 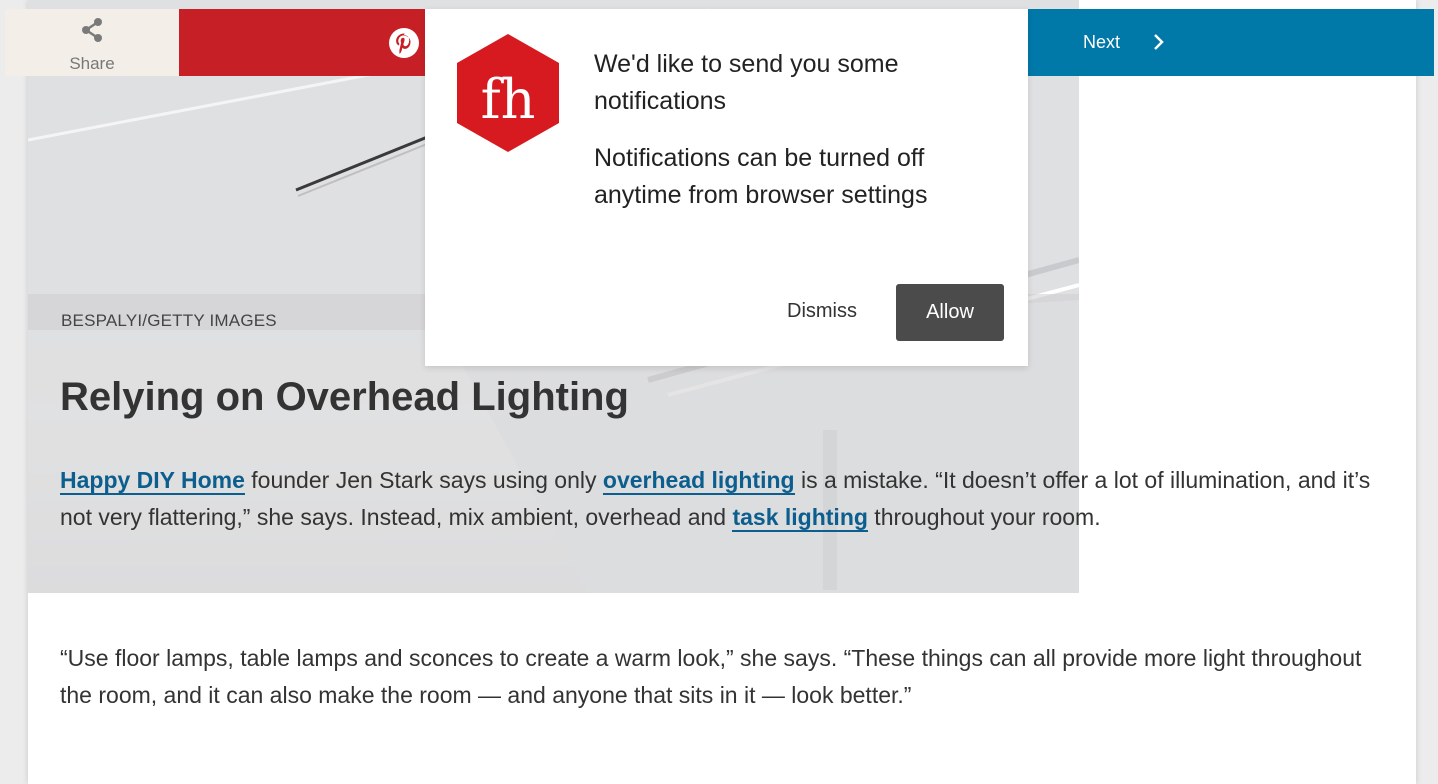 What do you see at coordinates (169, 320) in the screenshot?
I see `photo-credit: BESPALYI/GETTY IMAGES` at bounding box center [169, 320].